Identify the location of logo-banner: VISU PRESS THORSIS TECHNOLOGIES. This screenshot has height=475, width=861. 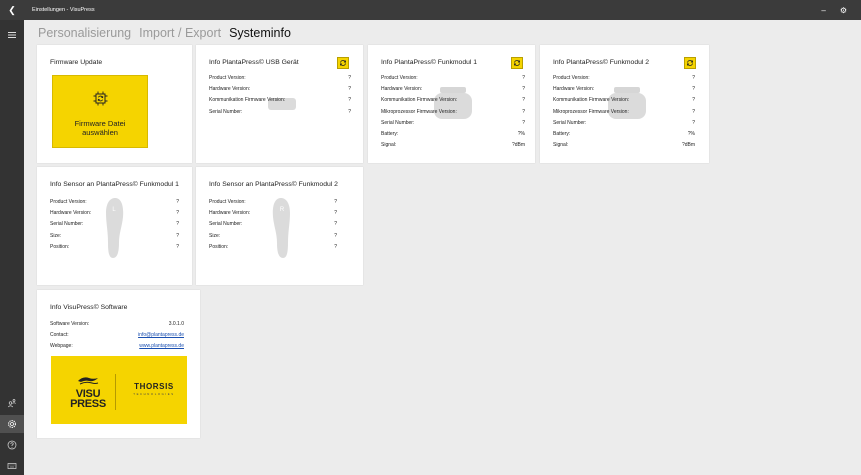
(119, 390).